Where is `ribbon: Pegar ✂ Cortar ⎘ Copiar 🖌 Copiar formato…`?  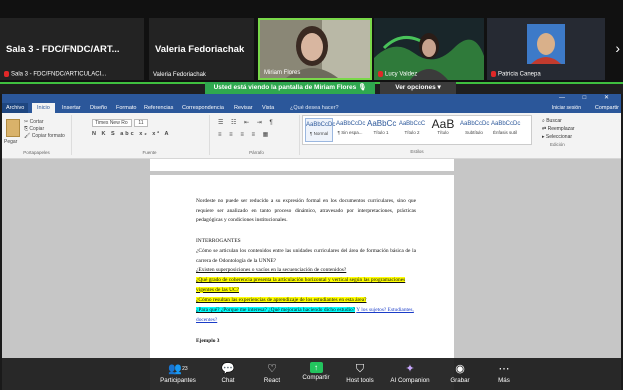 ribbon: Pegar ✂ Cortar ⎘ Copiar 🖌 Copiar formato… is located at coordinates (311, 136).